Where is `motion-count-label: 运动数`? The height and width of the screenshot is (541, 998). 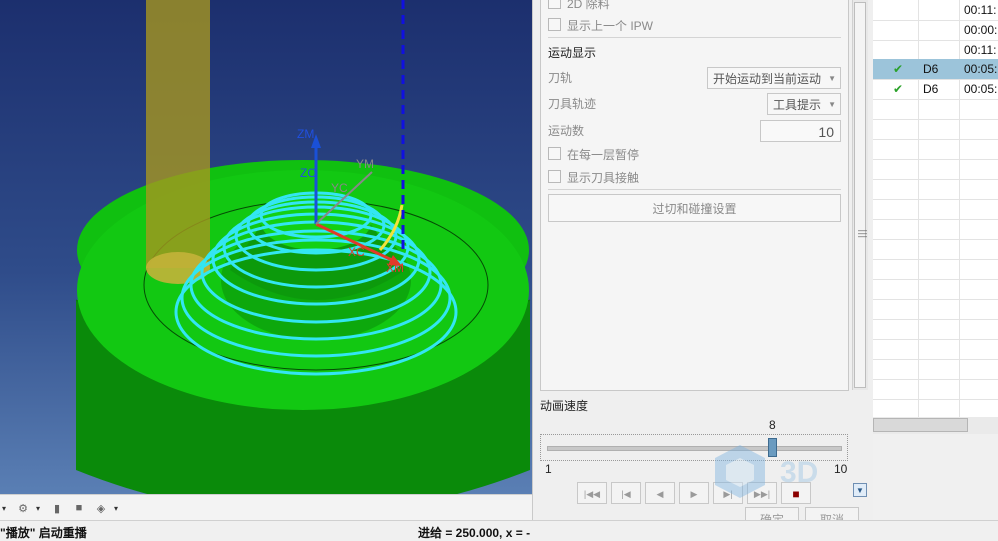
motion-count-label: 运动数 is located at coordinates (566, 131).